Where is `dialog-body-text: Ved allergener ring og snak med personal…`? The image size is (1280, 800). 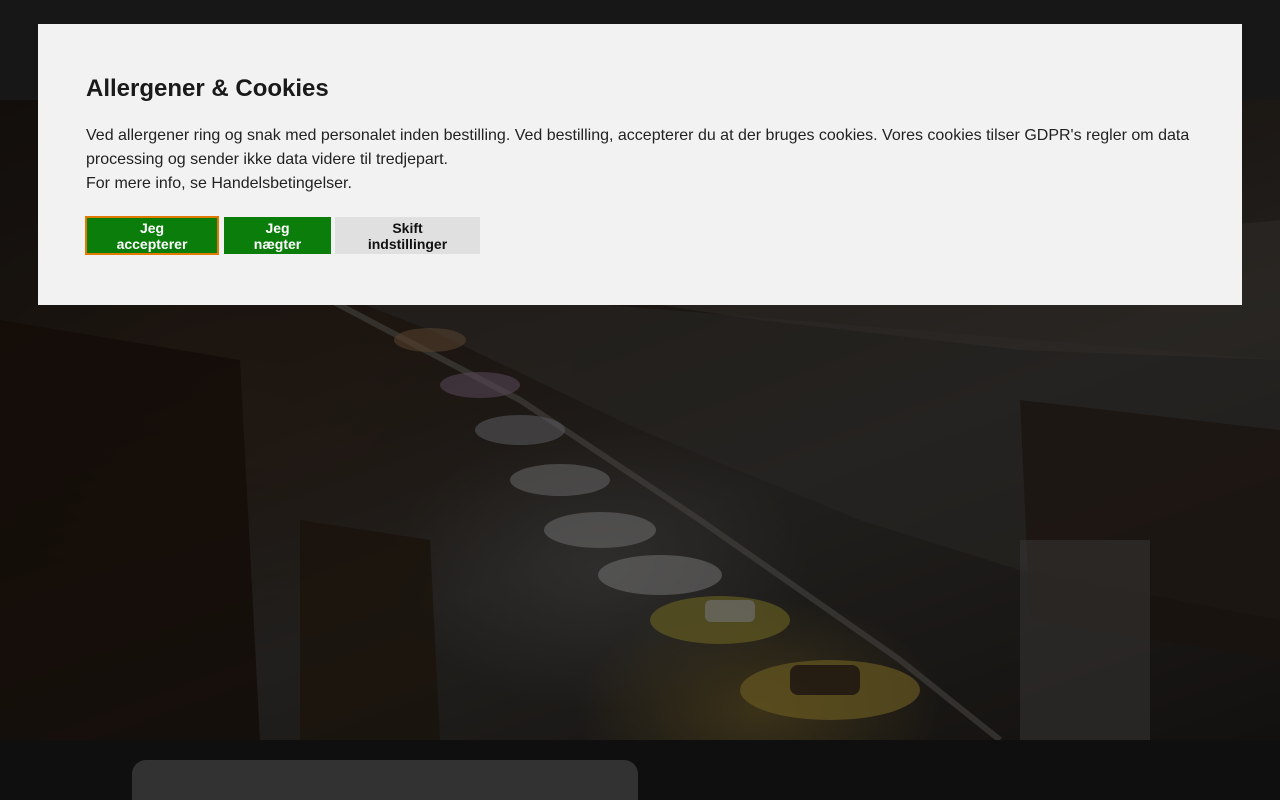
dialog-body-text: Ved allergener ring og snak med personal… is located at coordinates (638, 147).